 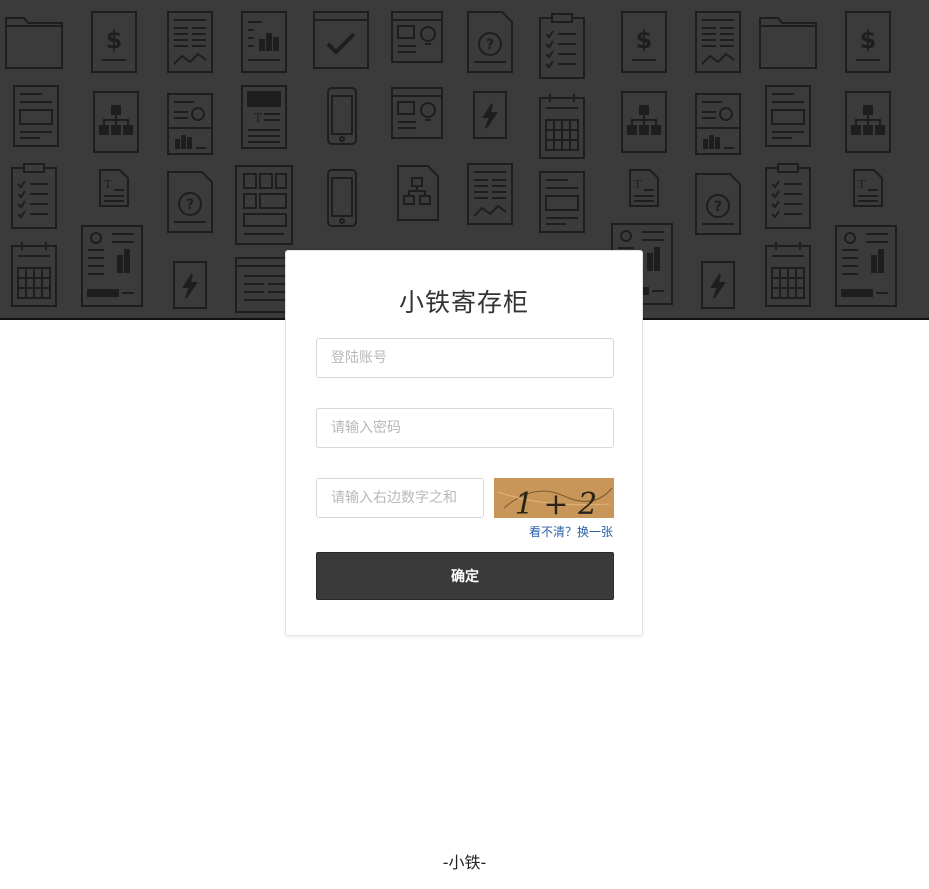 I want to click on captcha-text: 1 + 2, so click(x=556, y=502).